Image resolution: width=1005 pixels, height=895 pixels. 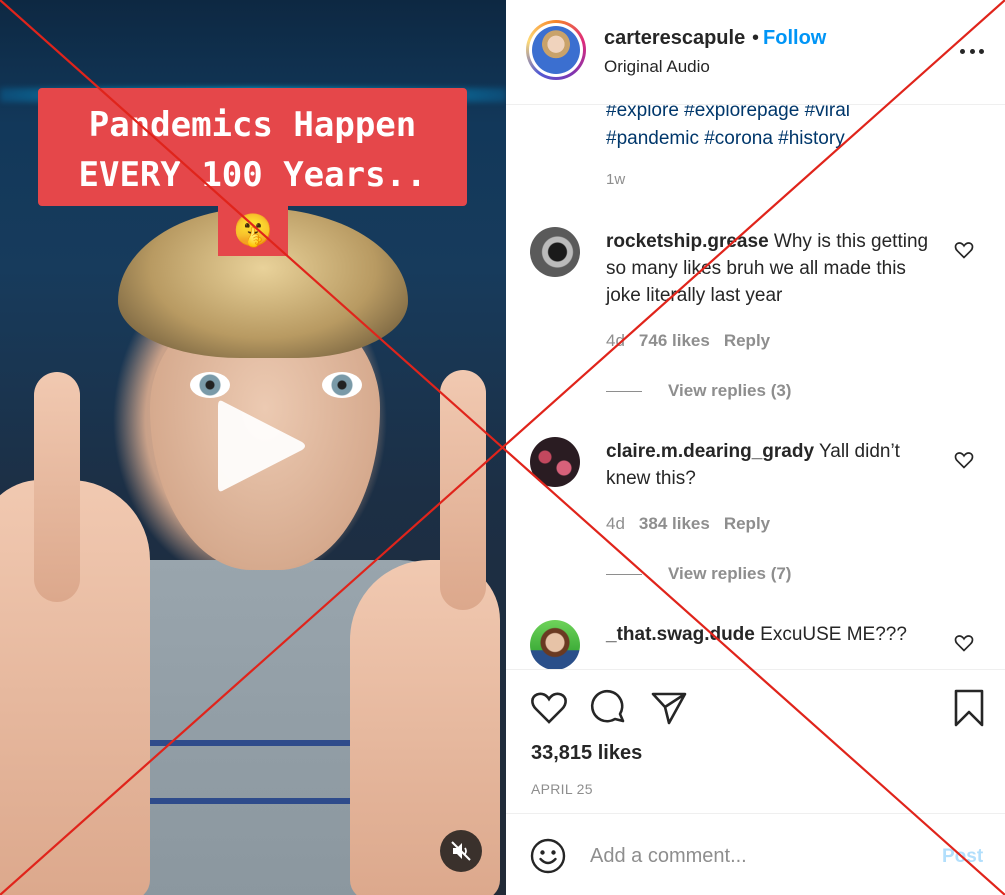 I want to click on comment-body: ExcuUSE ME???, so click(x=833, y=634).